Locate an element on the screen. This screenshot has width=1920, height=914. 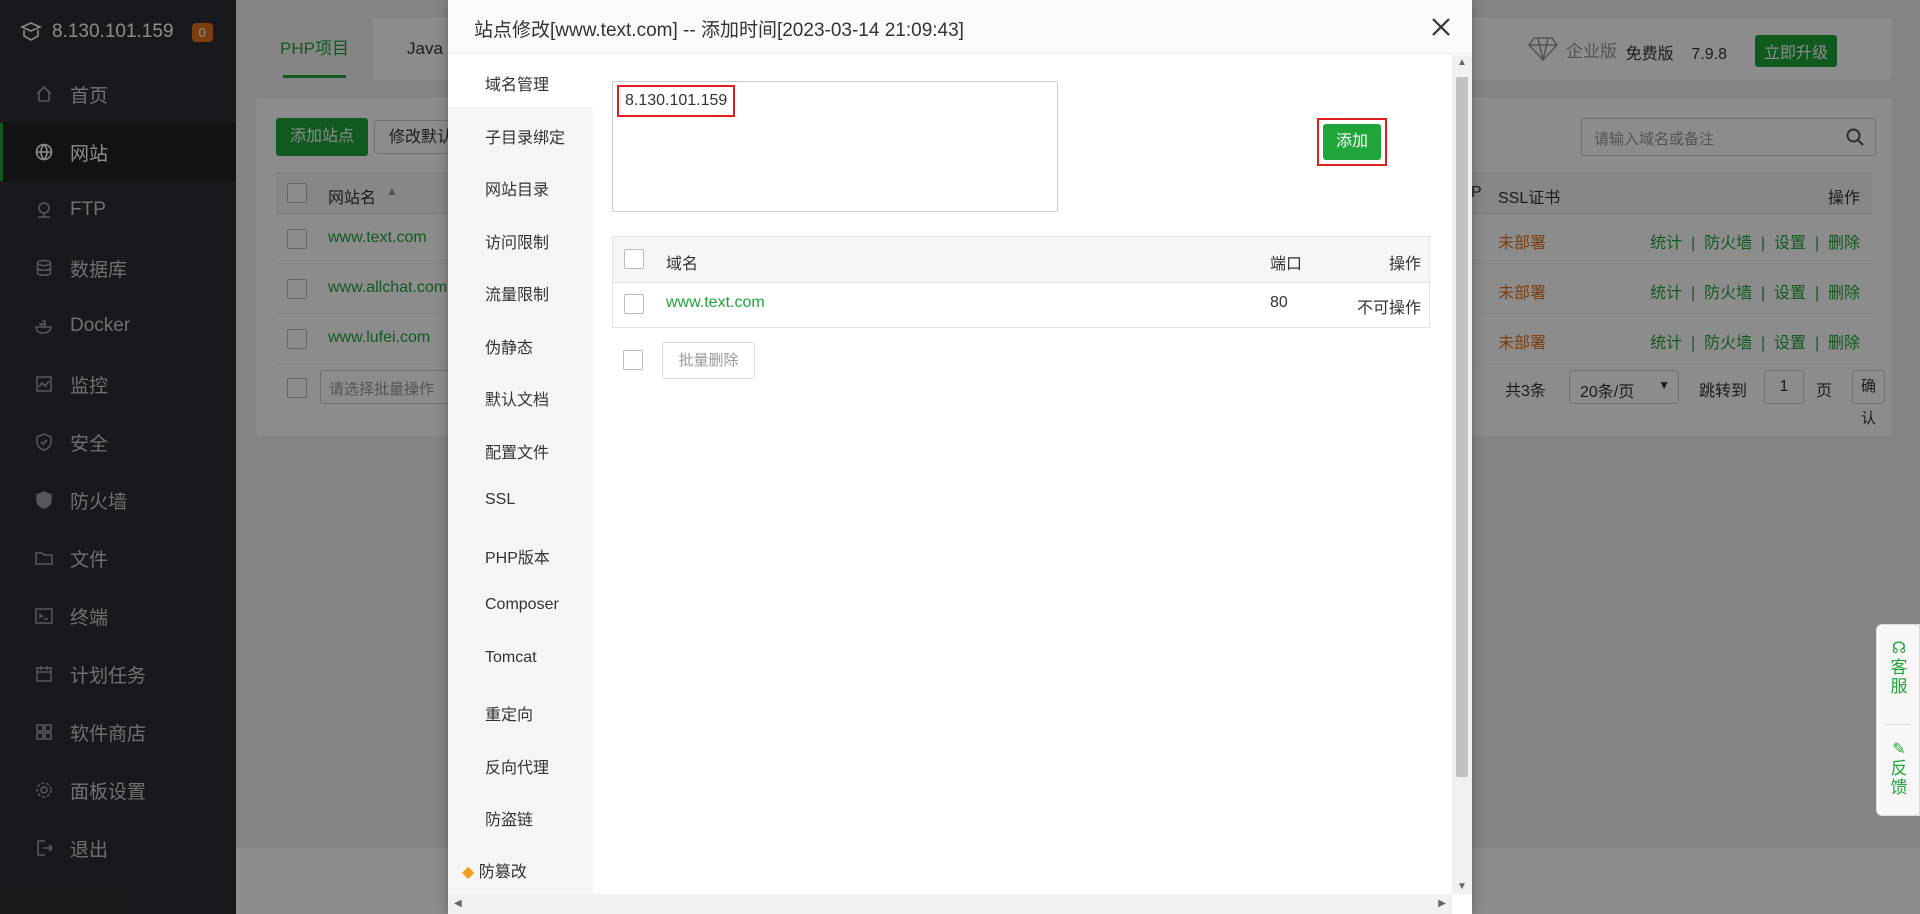
domain-port: 80 is located at coordinates (1279, 302).